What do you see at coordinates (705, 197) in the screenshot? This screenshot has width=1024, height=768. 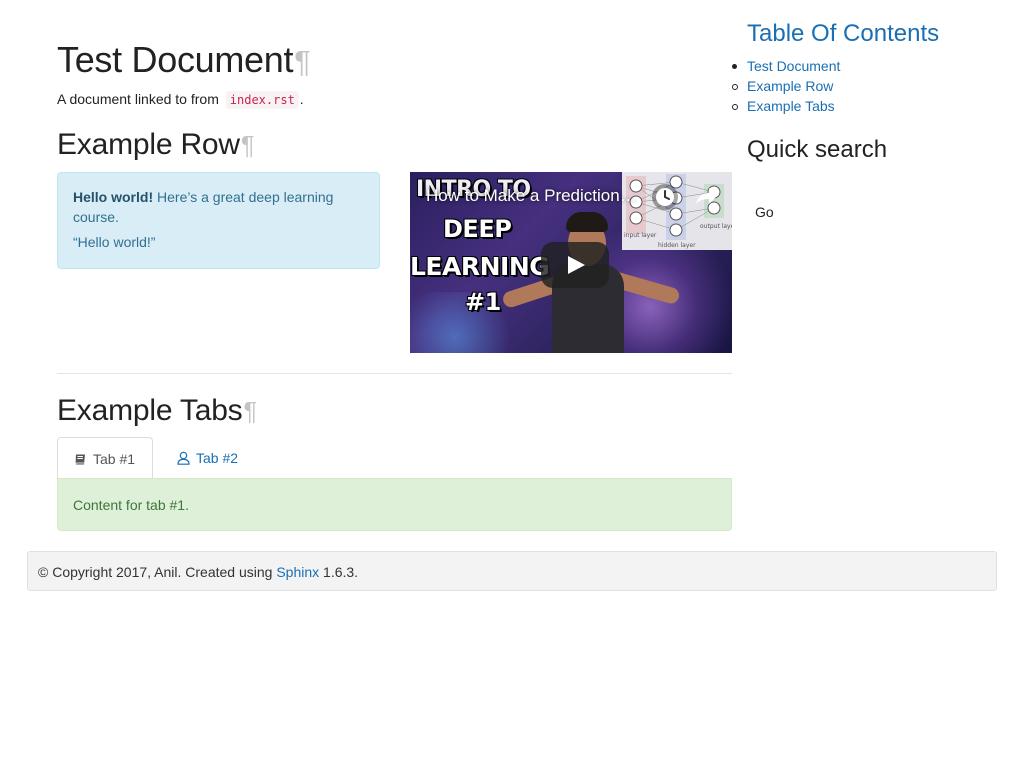 I see `share-icon` at bounding box center [705, 197].